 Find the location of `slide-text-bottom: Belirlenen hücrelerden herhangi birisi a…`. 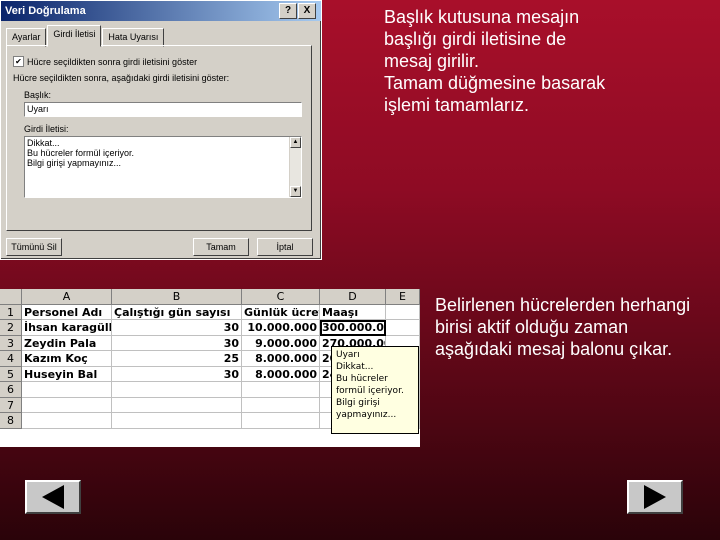

slide-text-bottom: Belirlenen hücrelerden herhangi birisi a… is located at coordinates (563, 327).